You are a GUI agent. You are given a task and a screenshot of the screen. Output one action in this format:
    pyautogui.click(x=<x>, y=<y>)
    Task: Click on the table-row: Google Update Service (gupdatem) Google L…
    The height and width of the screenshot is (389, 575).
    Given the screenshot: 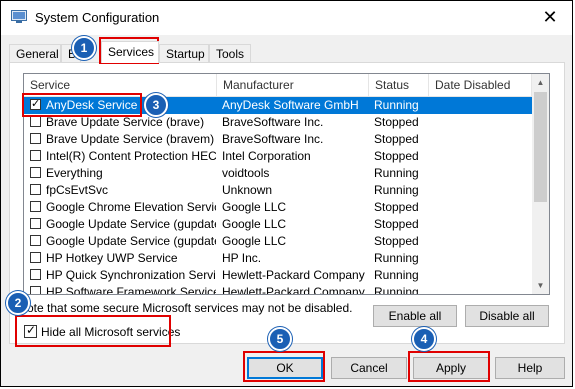 What is the action you would take?
    pyautogui.click(x=278, y=241)
    